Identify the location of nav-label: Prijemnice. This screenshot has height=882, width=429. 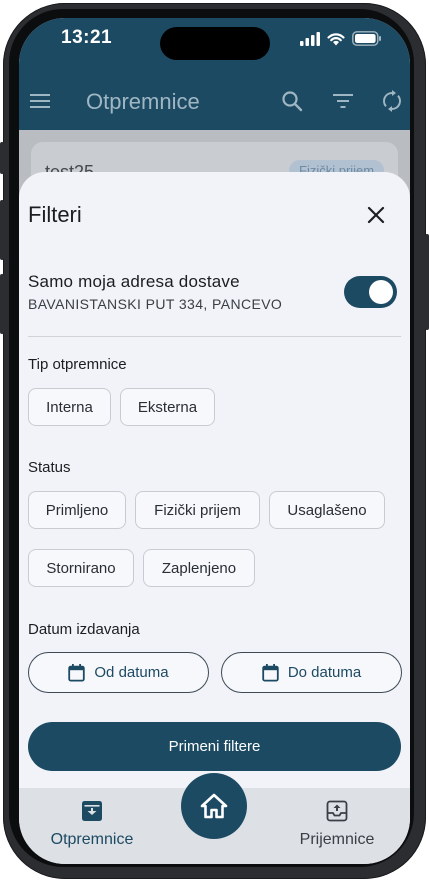
(337, 839).